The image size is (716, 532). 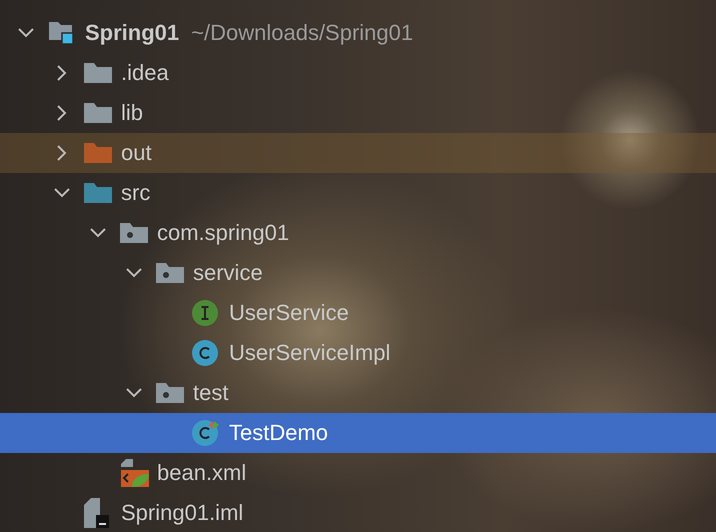 What do you see at coordinates (132, 113) in the screenshot?
I see `item-label: lib` at bounding box center [132, 113].